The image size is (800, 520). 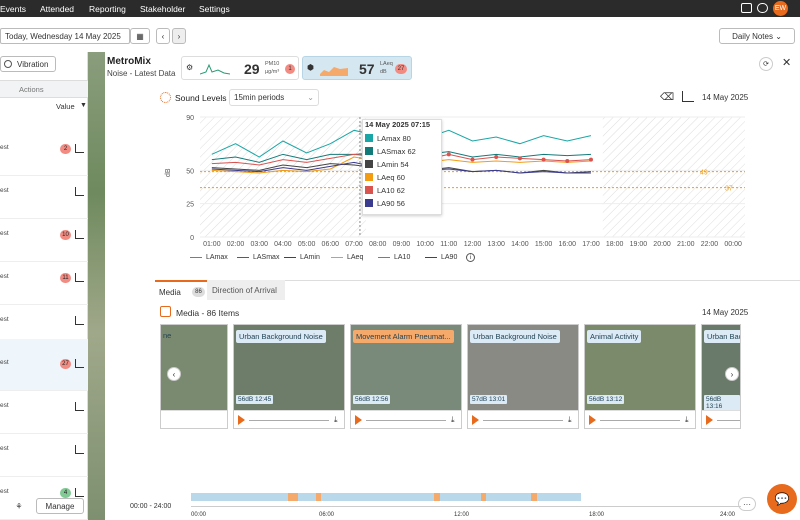 I want to click on tab-media-label: Media, so click(x=170, y=292).